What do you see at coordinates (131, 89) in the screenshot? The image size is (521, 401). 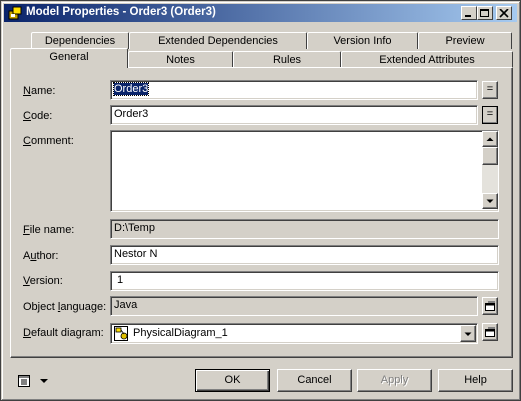 I see `name-value: Order3` at bounding box center [131, 89].